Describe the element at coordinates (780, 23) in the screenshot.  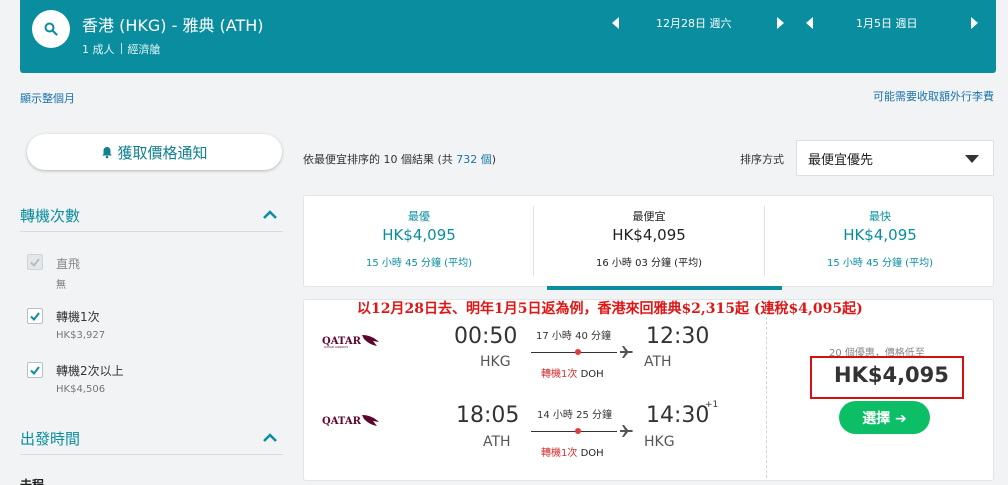
I see `depart-next-day-arrow` at that location.